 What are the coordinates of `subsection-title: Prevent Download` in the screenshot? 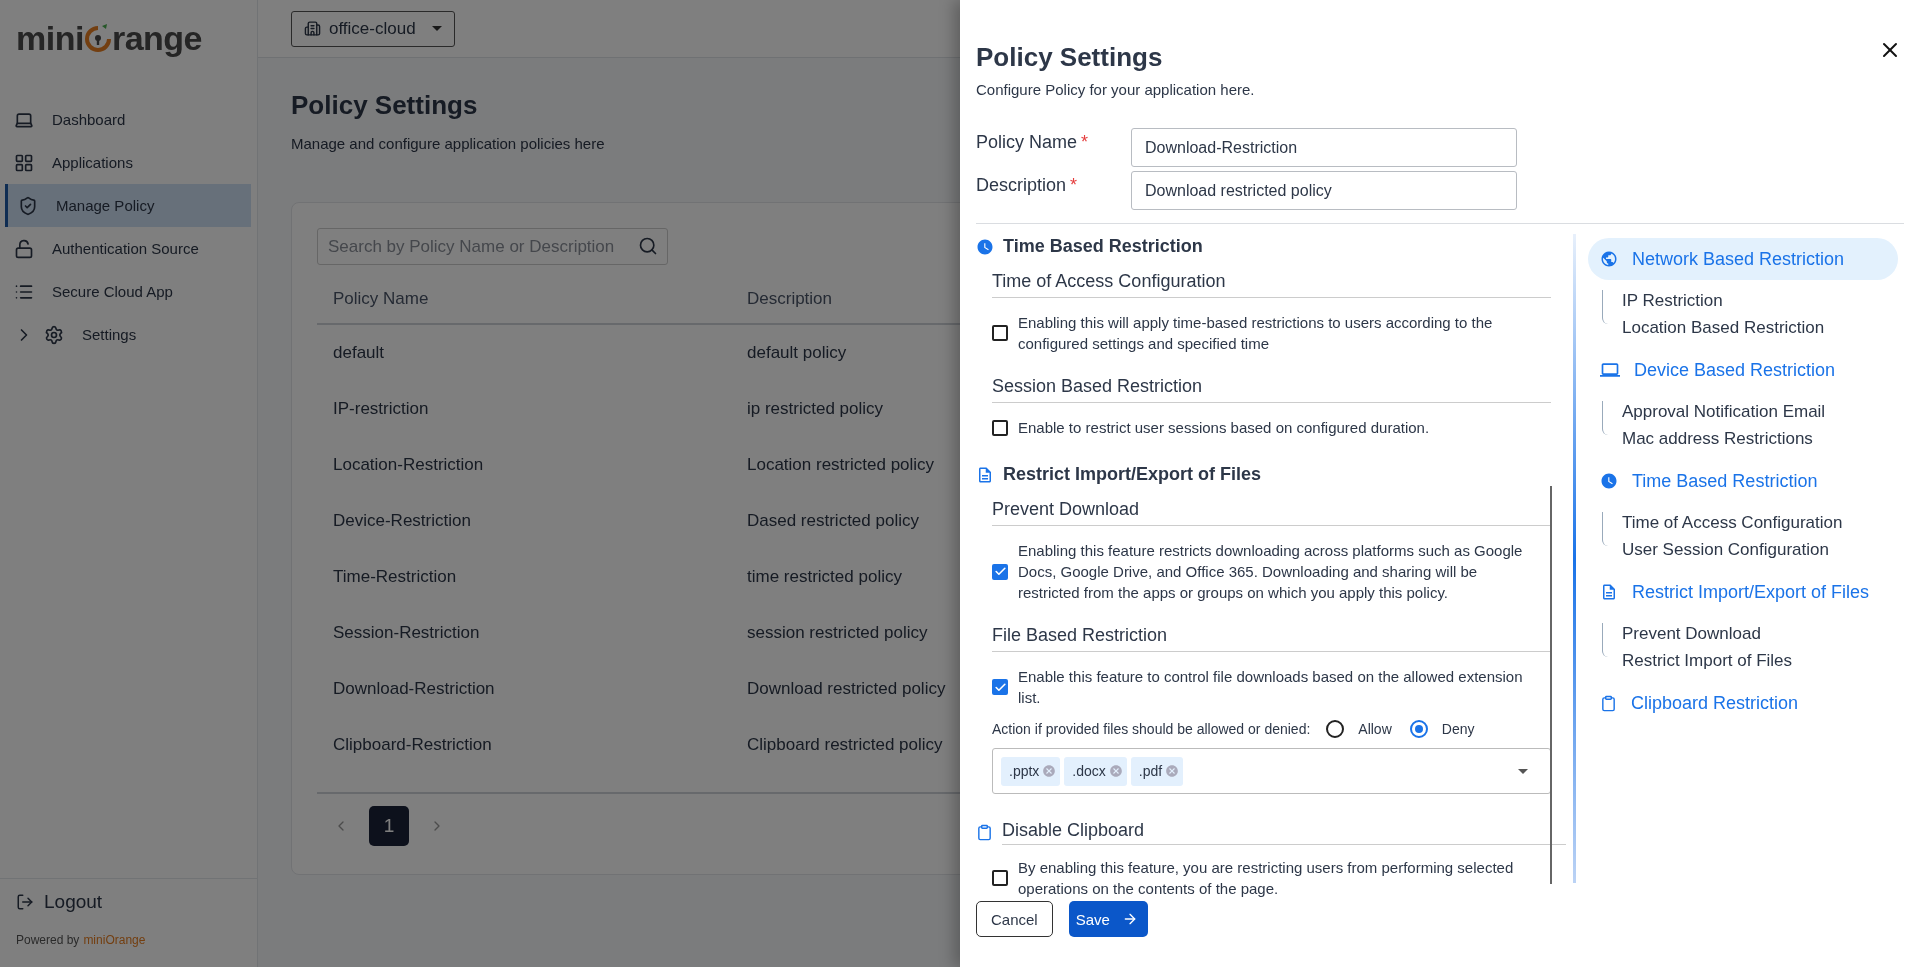 It's located at (1271, 512).